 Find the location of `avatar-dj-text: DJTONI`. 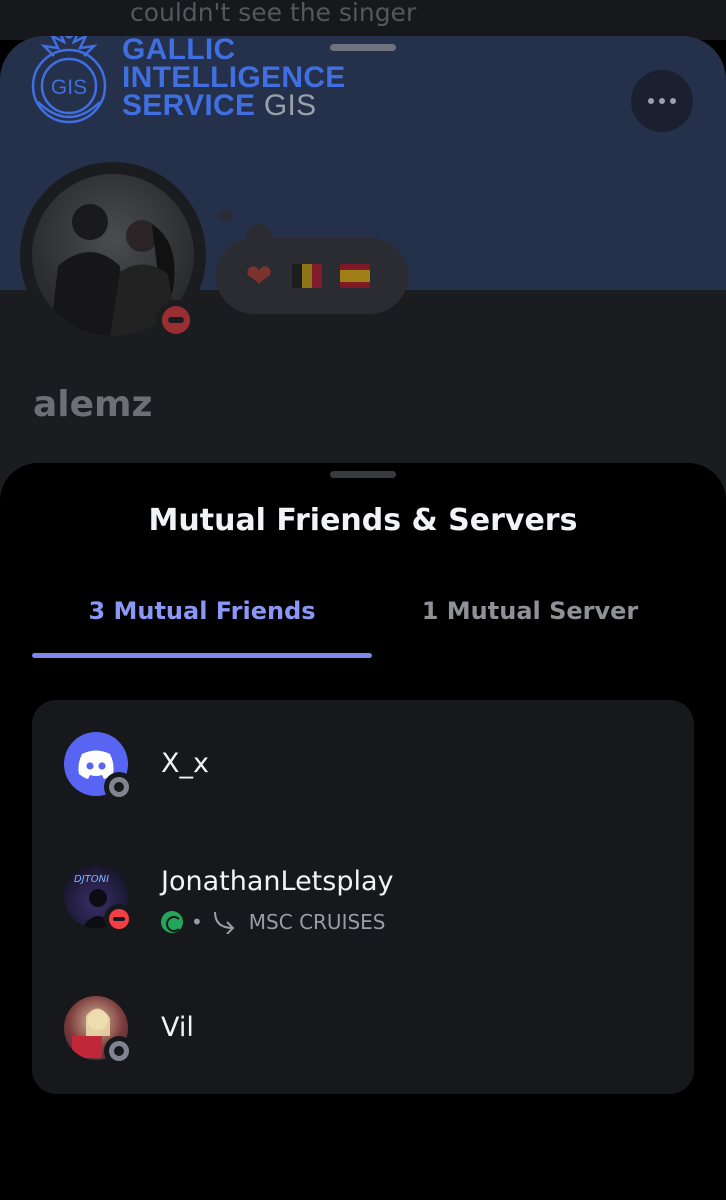

avatar-dj-text: DJTONI is located at coordinates (91, 879).